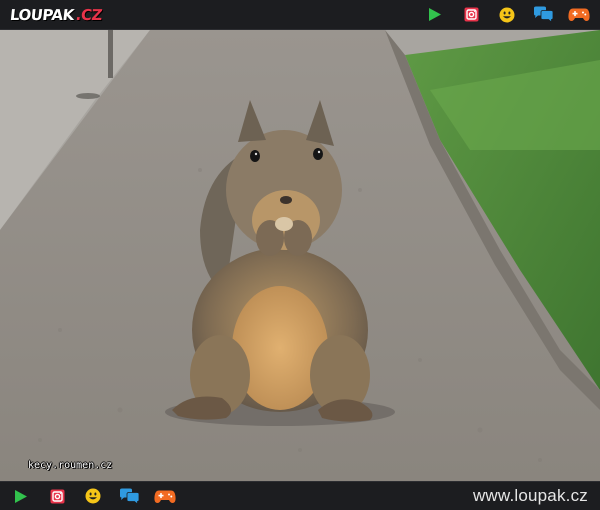 The width and height of the screenshot is (600, 510). I want to click on top-icon-nav, so click(507, 15).